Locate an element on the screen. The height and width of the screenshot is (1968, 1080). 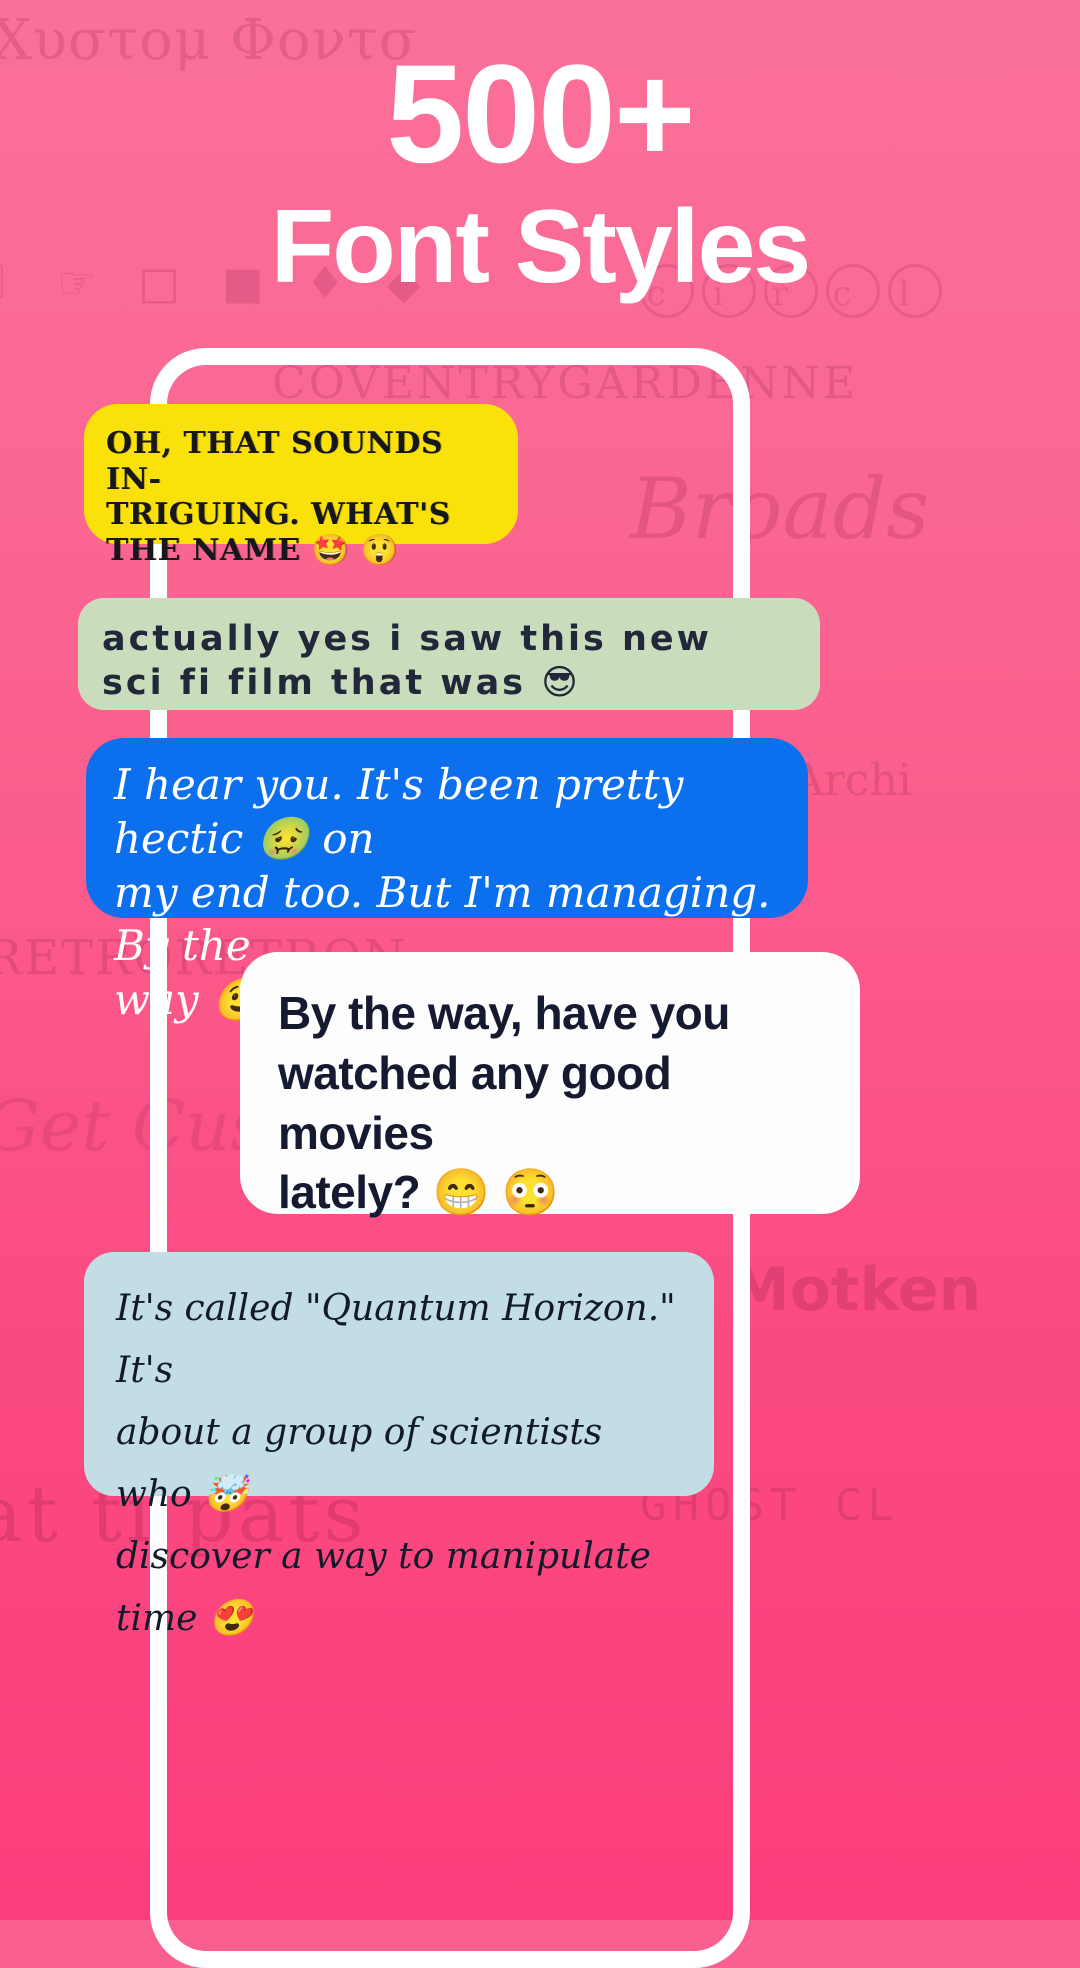
chat-bubble-sage-line: actually yes i saw this new is located at coordinates (407, 639).